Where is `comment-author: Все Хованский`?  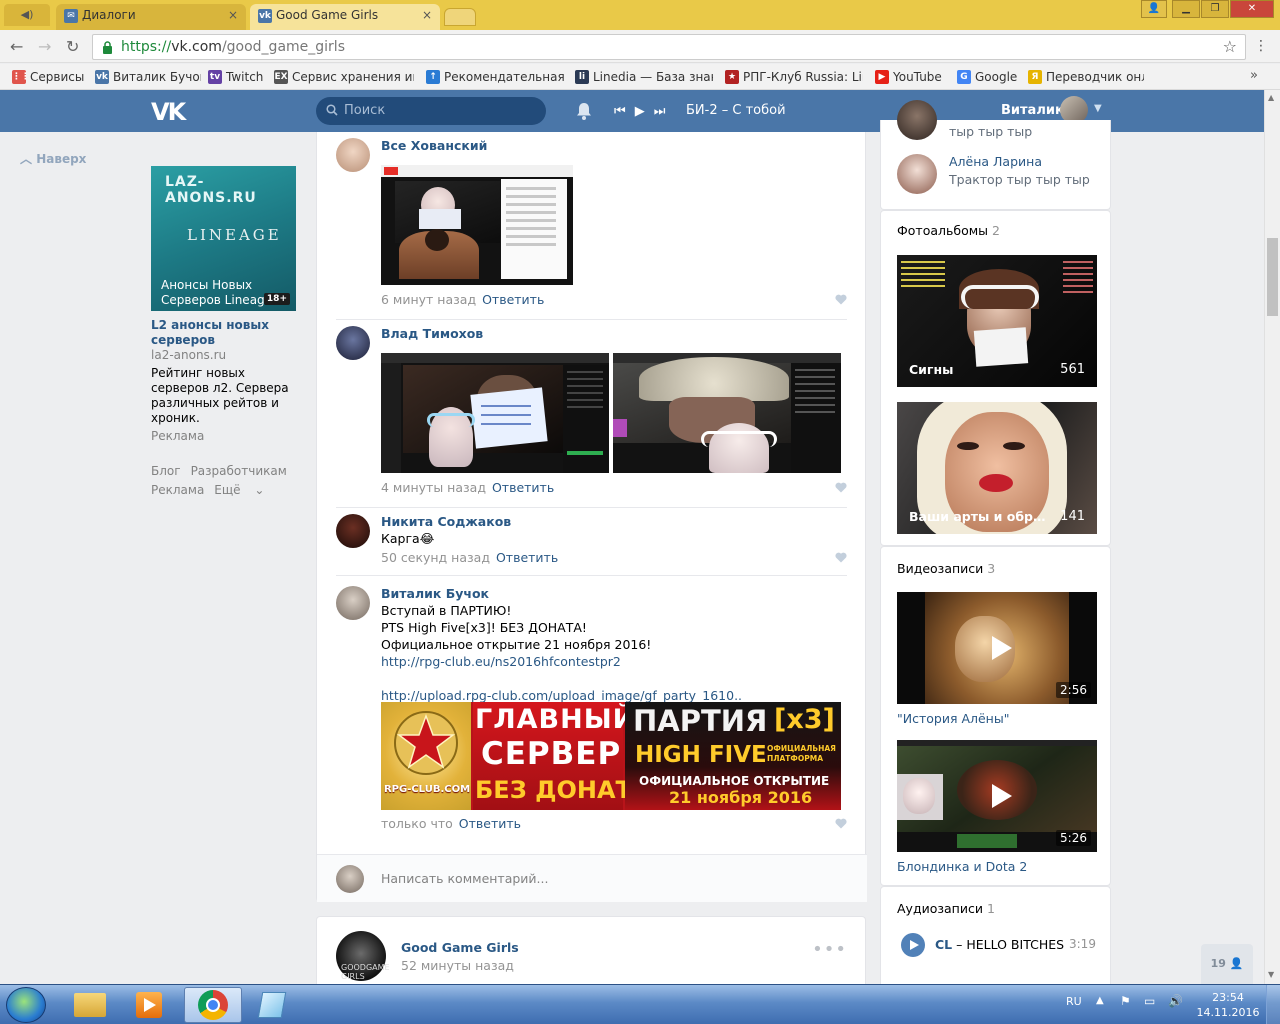
comment-author: Все Хованский is located at coordinates (434, 145).